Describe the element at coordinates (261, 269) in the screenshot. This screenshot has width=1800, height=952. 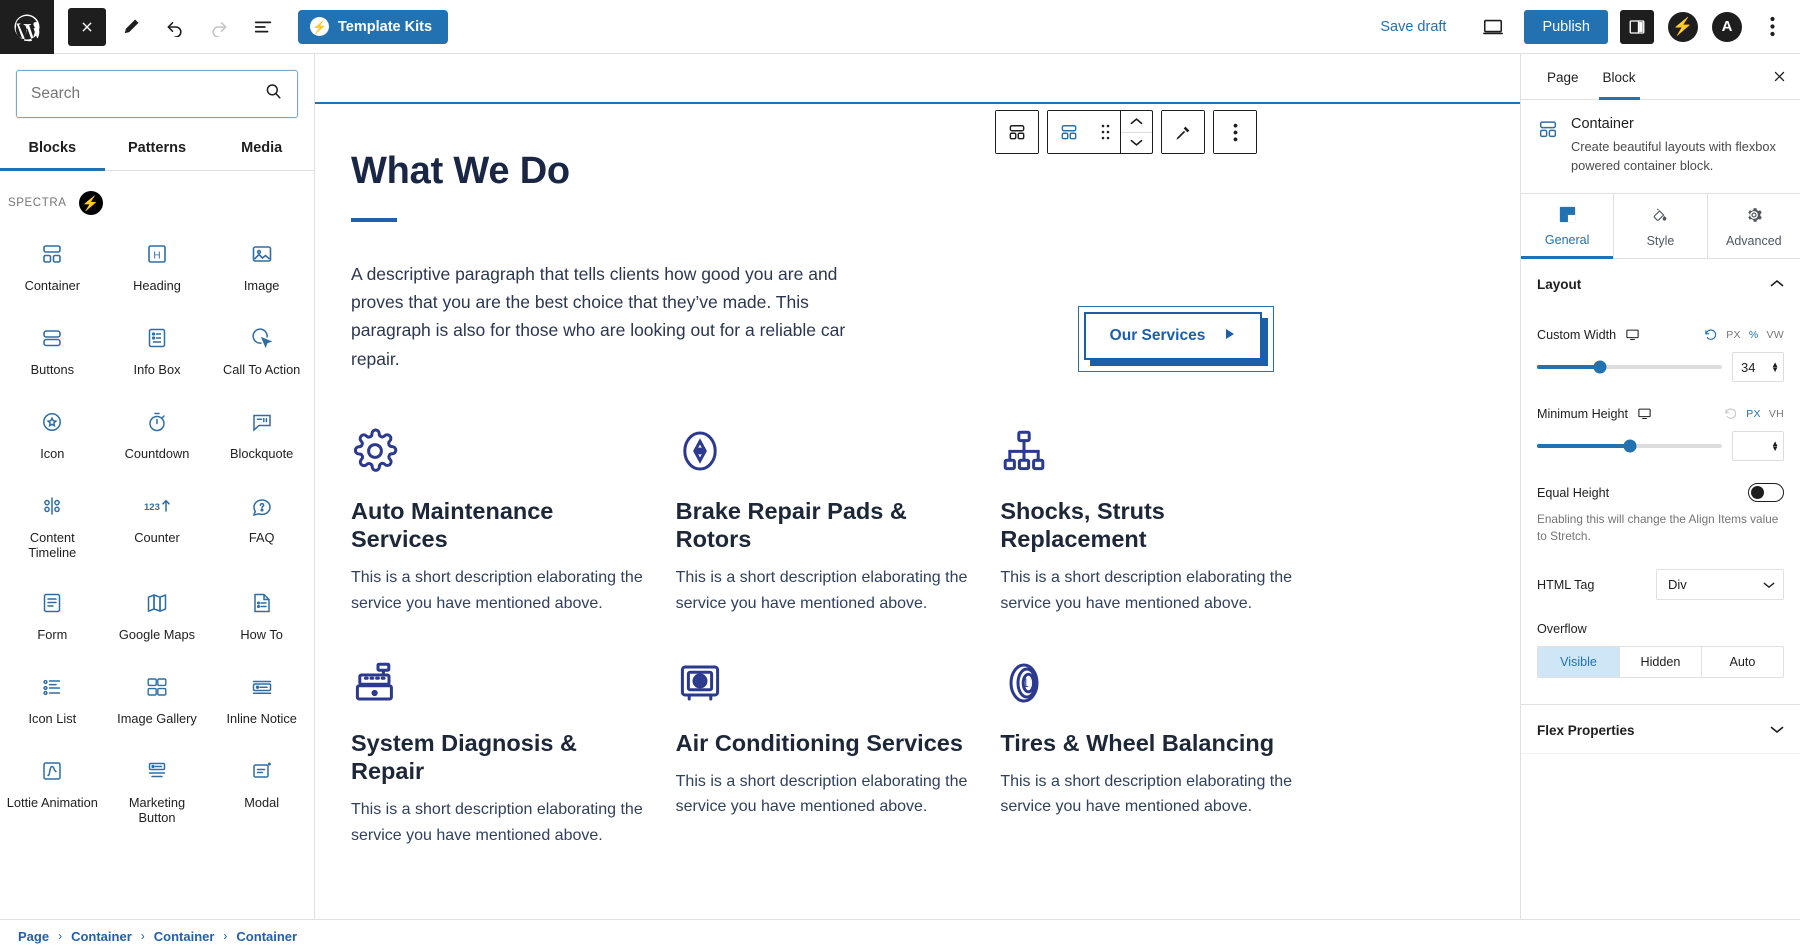
I see `block-item-image: Image` at that location.